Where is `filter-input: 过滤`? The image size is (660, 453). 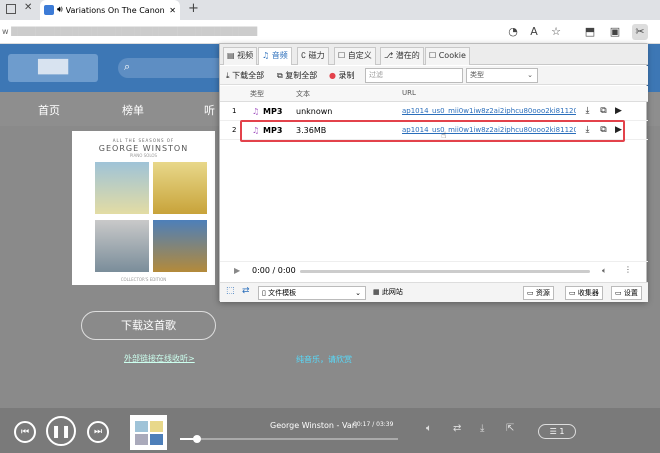 filter-input: 过滤 is located at coordinates (414, 75).